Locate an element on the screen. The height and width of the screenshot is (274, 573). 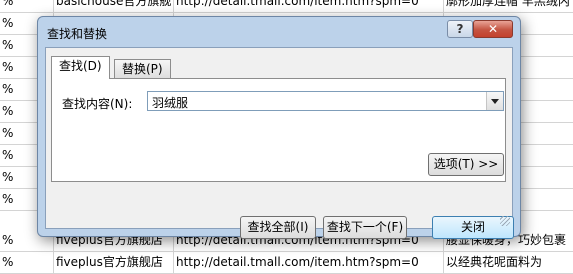
close-window-button: ✕ is located at coordinates (493, 29).